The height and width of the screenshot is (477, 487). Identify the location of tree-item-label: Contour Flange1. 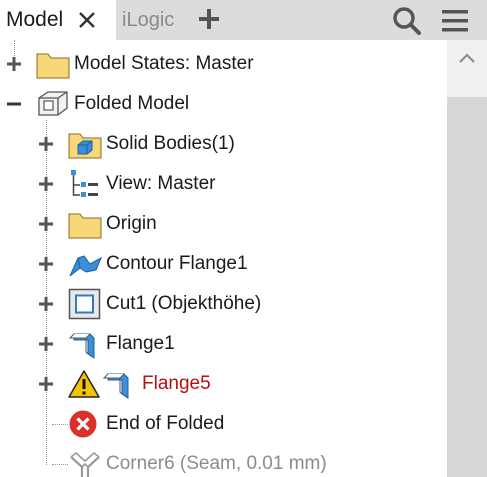
(177, 263).